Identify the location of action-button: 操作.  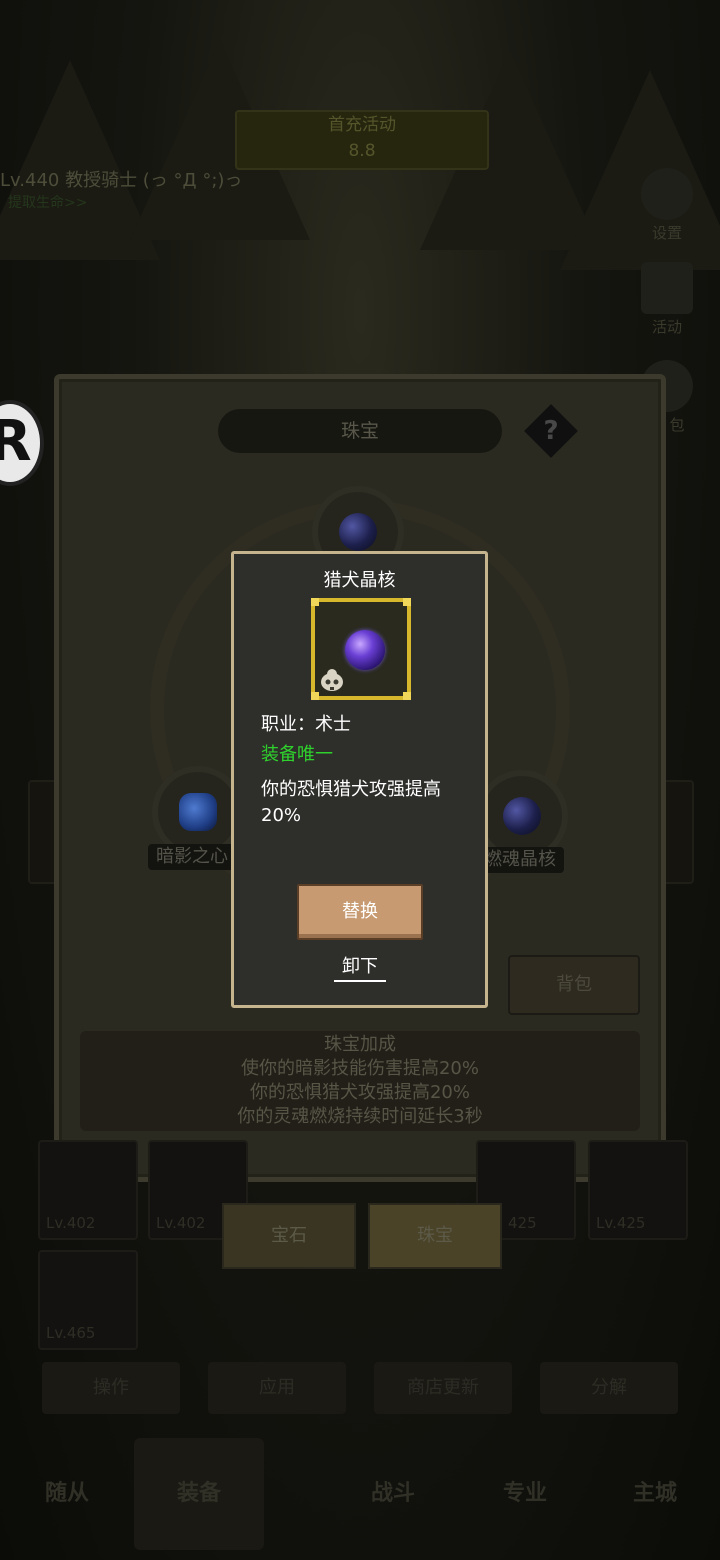
(111, 1388).